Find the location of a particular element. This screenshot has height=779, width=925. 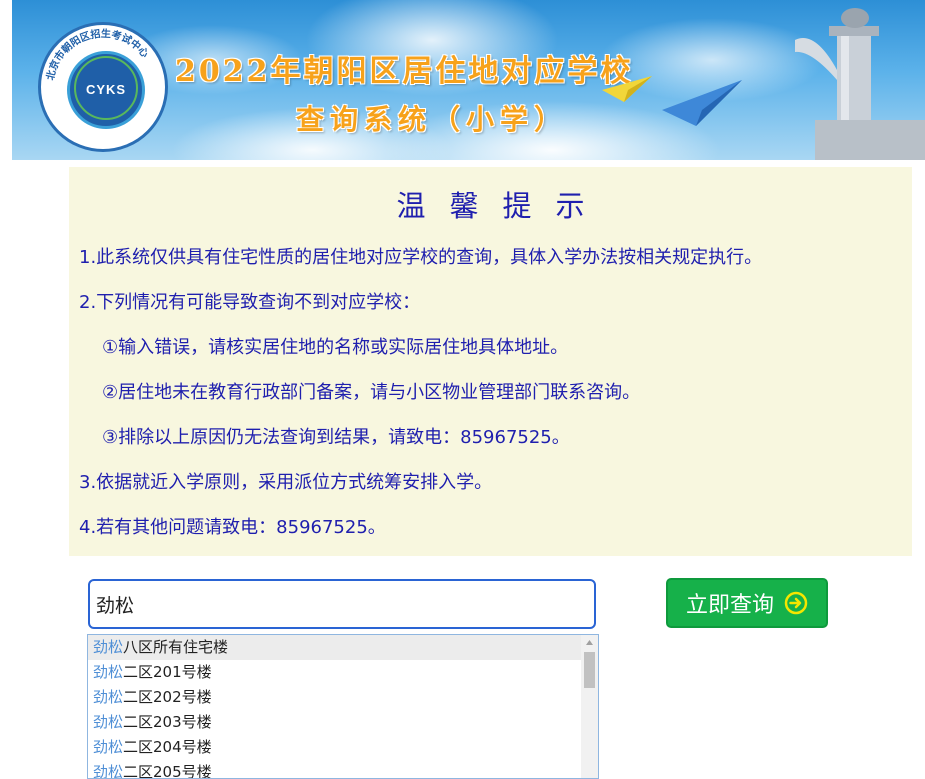

suggestion-item: 劲松二区205号楼 is located at coordinates (343, 769).